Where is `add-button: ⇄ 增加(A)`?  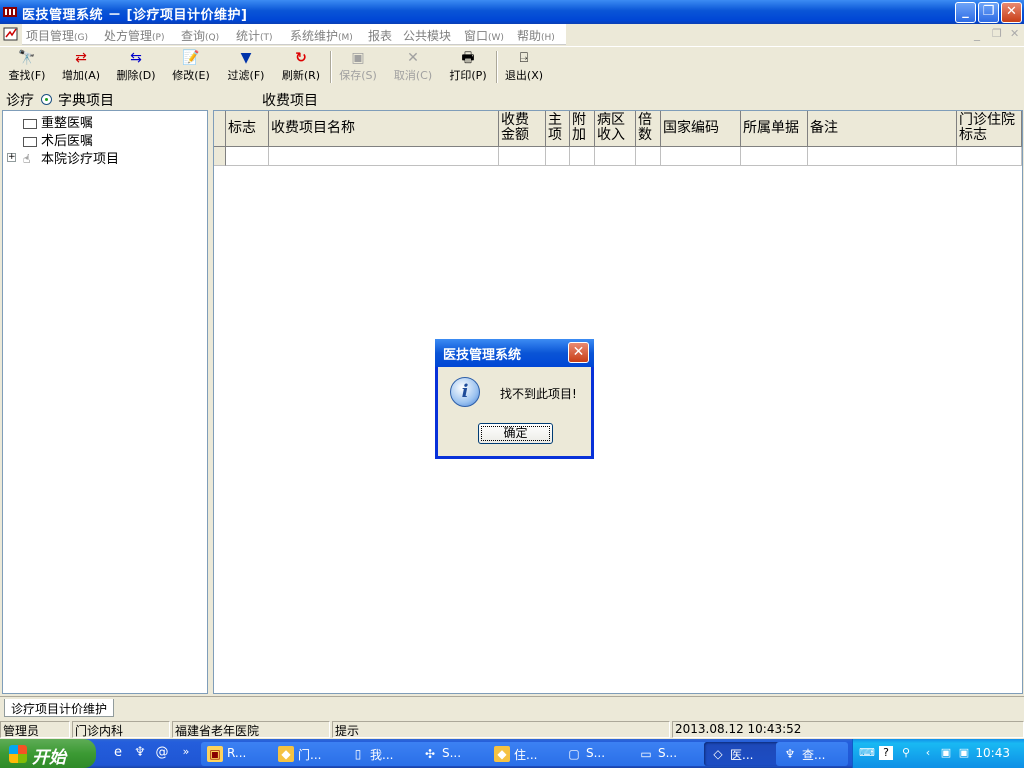 add-button: ⇄ 增加(A) is located at coordinates (81, 67).